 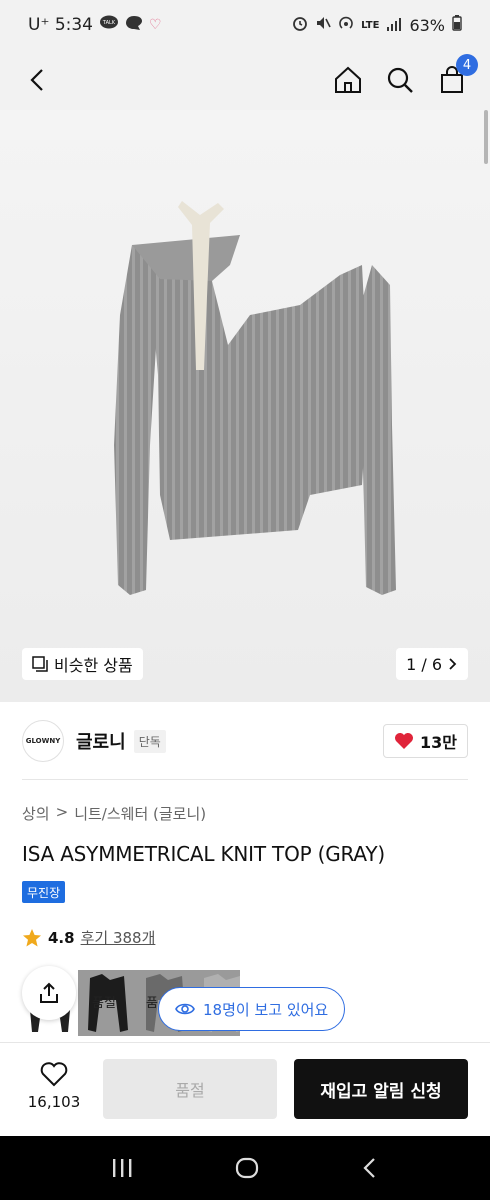 What do you see at coordinates (54, 1102) in the screenshot?
I see `wish-count: 16,103` at bounding box center [54, 1102].